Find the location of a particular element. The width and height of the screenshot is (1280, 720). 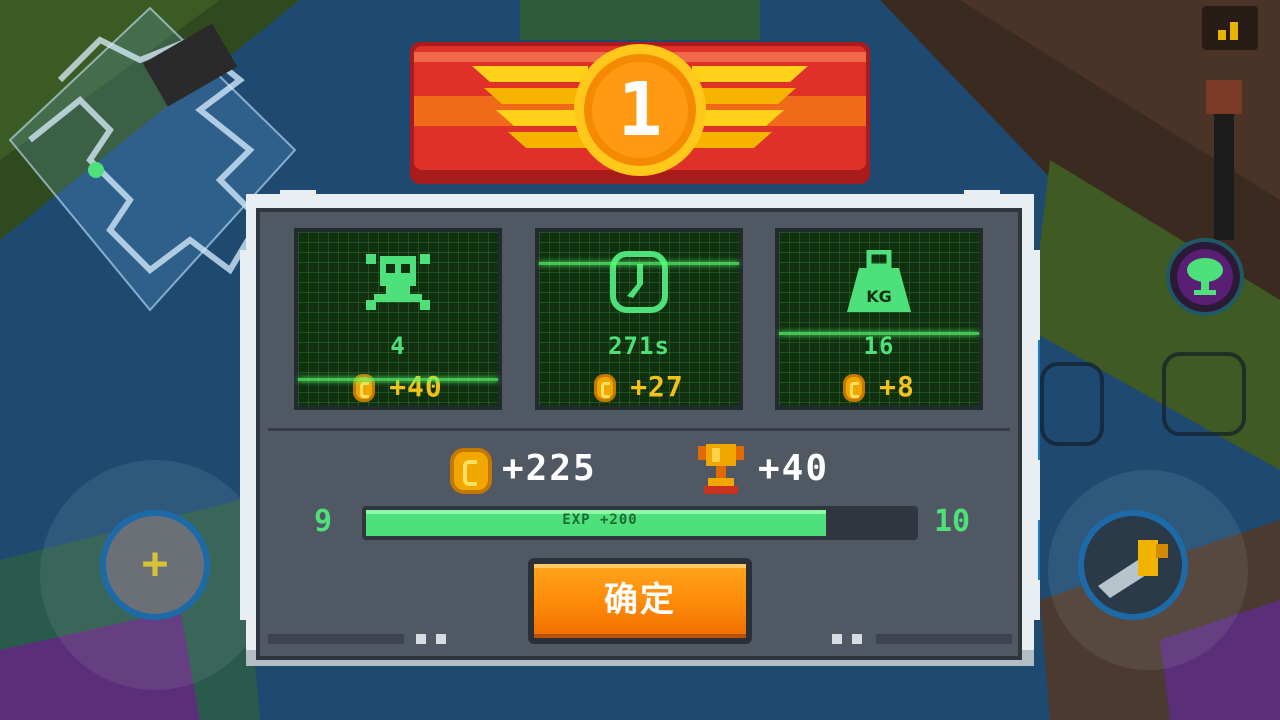

panel-divider is located at coordinates (639, 429).